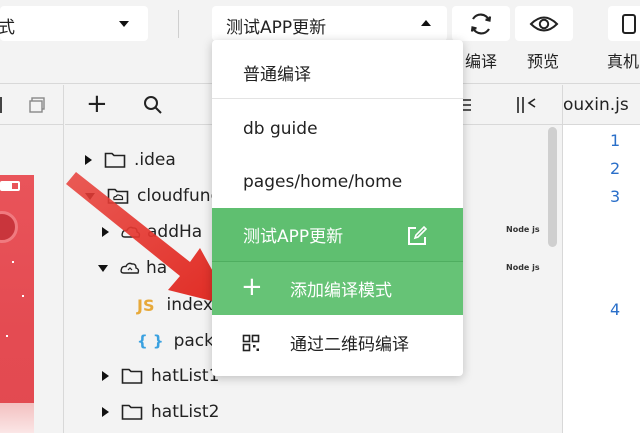 This screenshot has width=640, height=433. I want to click on line-number: 2, so click(615, 168).